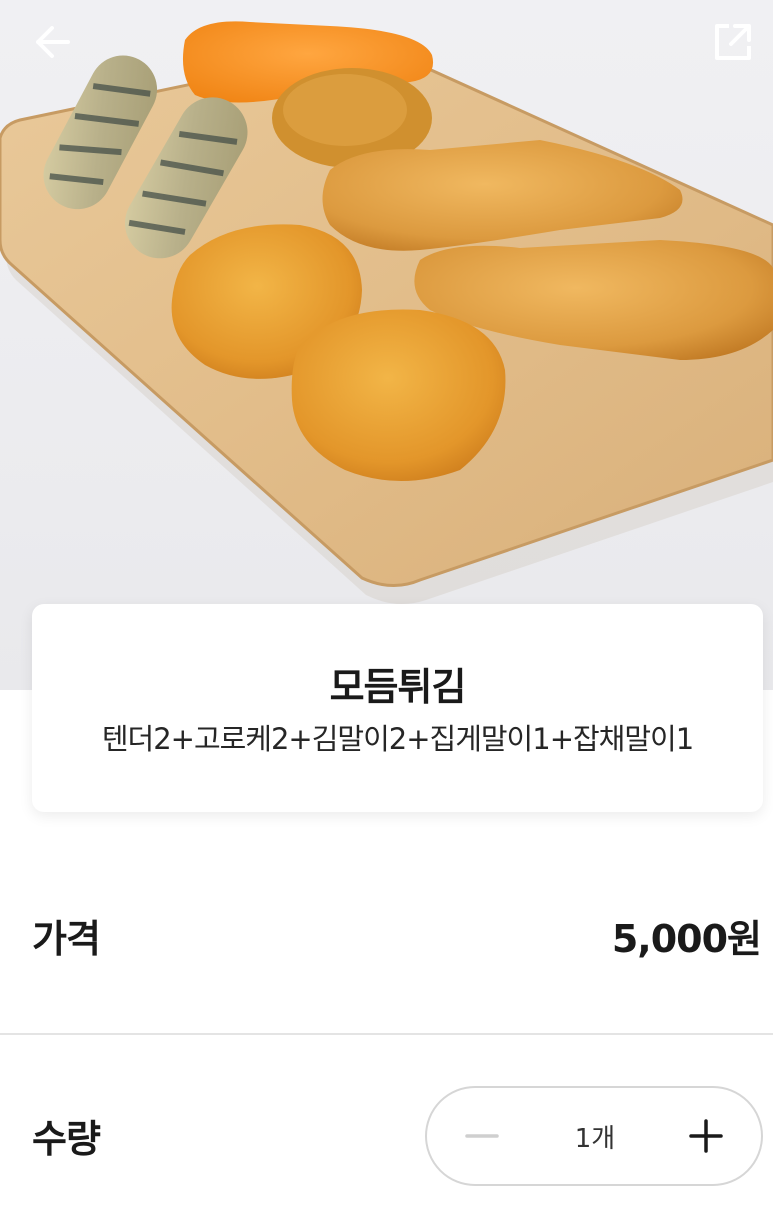  I want to click on back-icon, so click(56, 46).